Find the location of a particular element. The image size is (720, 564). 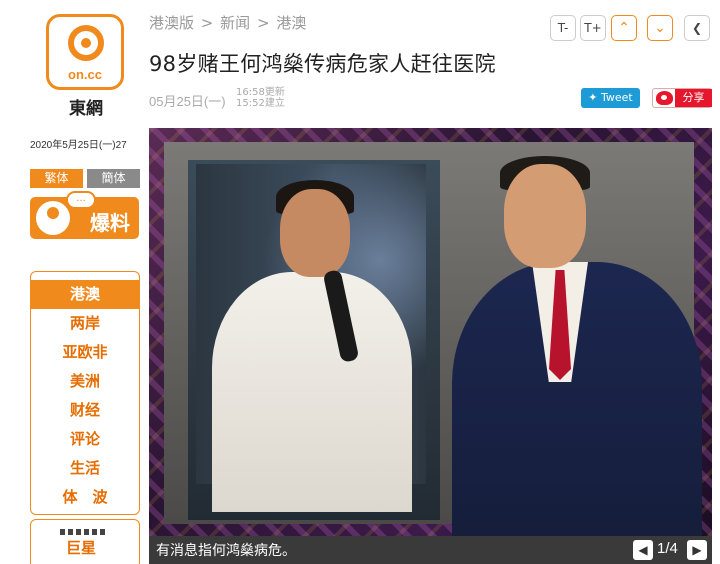

article-timestamps: 16:58更新 15:52建立 is located at coordinates (260, 98).